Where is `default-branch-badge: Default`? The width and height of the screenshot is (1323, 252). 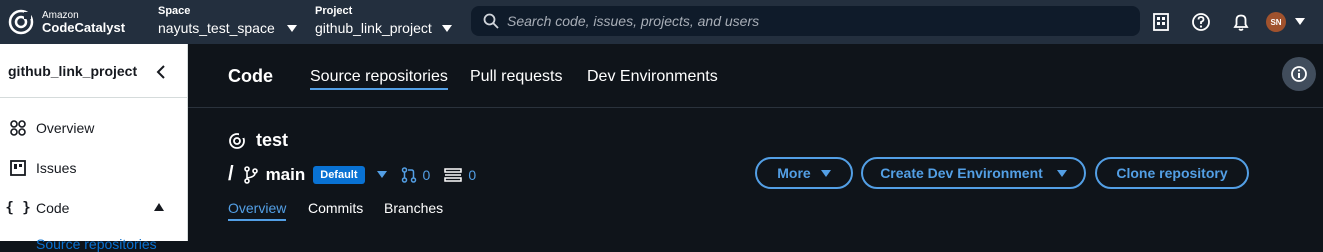
default-branch-badge: Default is located at coordinates (339, 174).